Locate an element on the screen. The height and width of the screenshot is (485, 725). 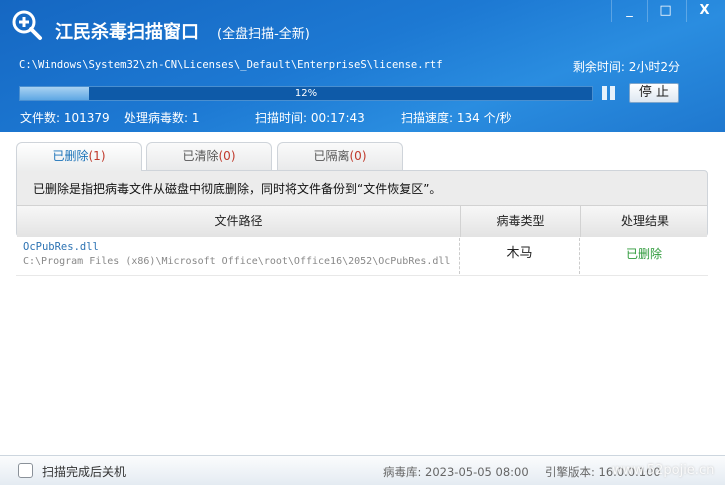
header-virus-type: 病毒类型 is located at coordinates (520, 221).